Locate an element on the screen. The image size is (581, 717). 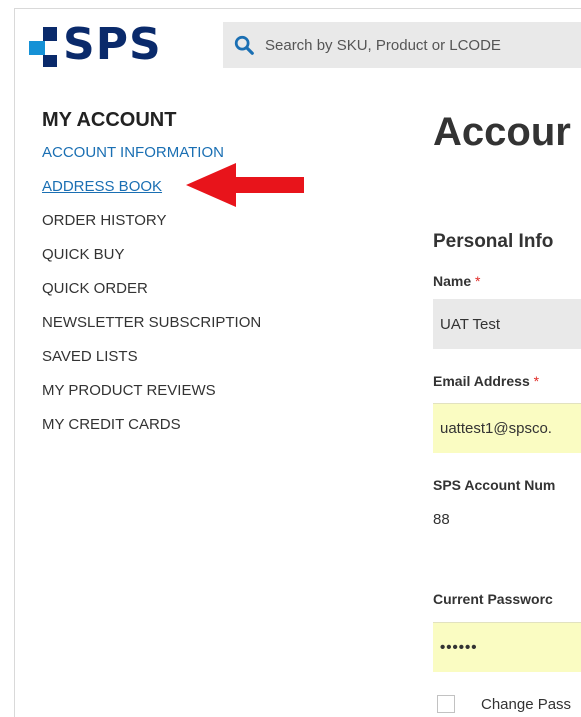
sidebar-item-my-credit-cards: MY CREDIT CARDS is located at coordinates (151, 425).